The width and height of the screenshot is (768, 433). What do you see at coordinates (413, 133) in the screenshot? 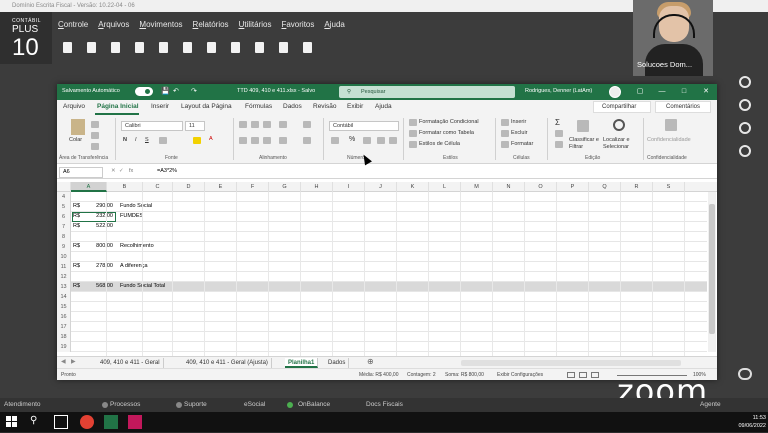
I see `format-table-icon` at bounding box center [413, 133].